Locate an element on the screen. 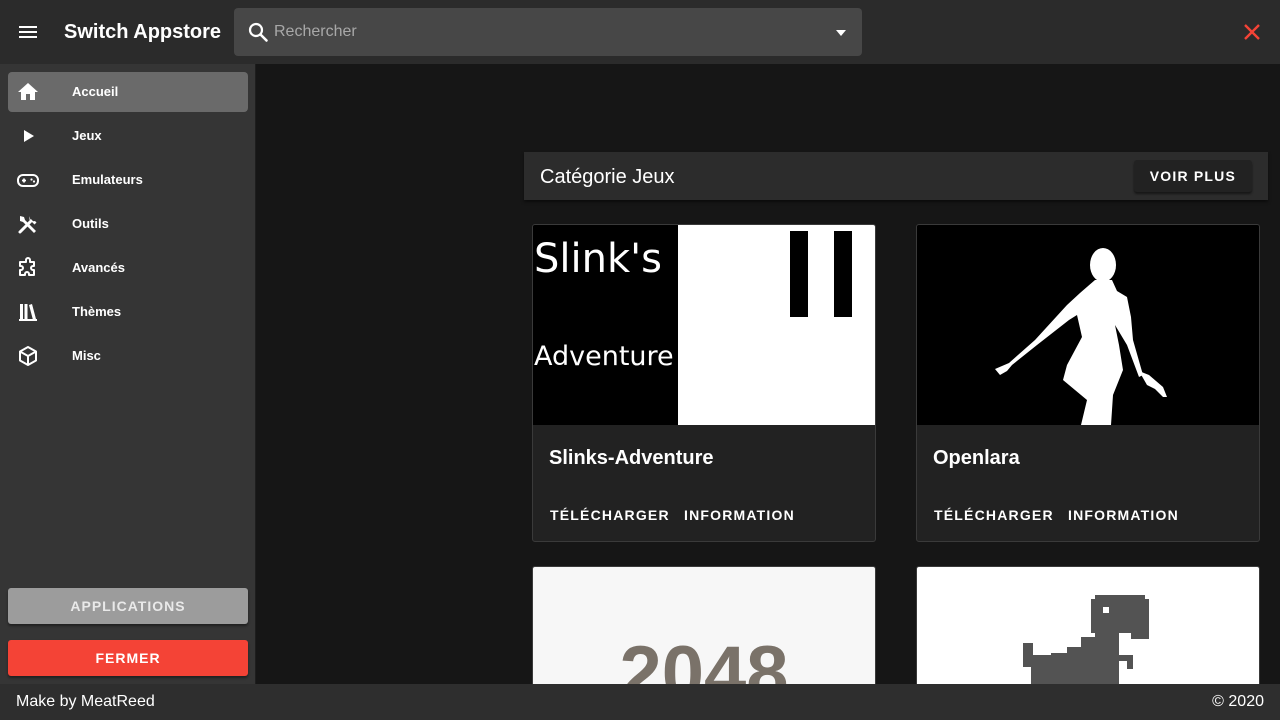  app-title: Switch Appstore is located at coordinates (143, 32).